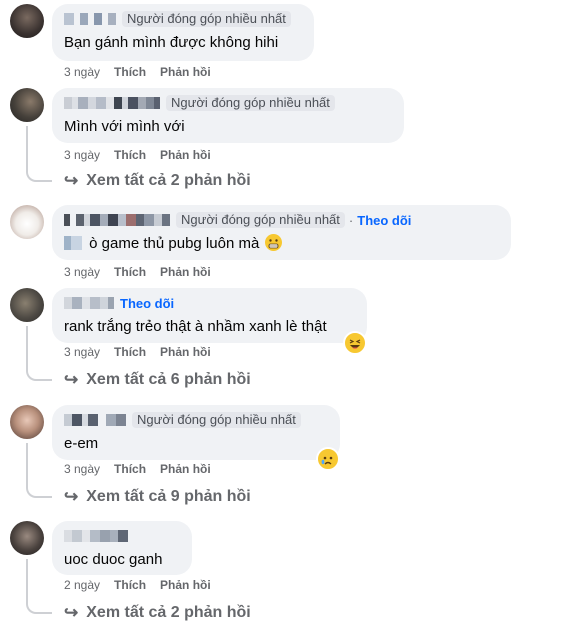 Image resolution: width=566 pixels, height=630 pixels. Describe the element at coordinates (122, 548) in the screenshot. I see `comment-bubble: uoc duoc ganh` at that location.